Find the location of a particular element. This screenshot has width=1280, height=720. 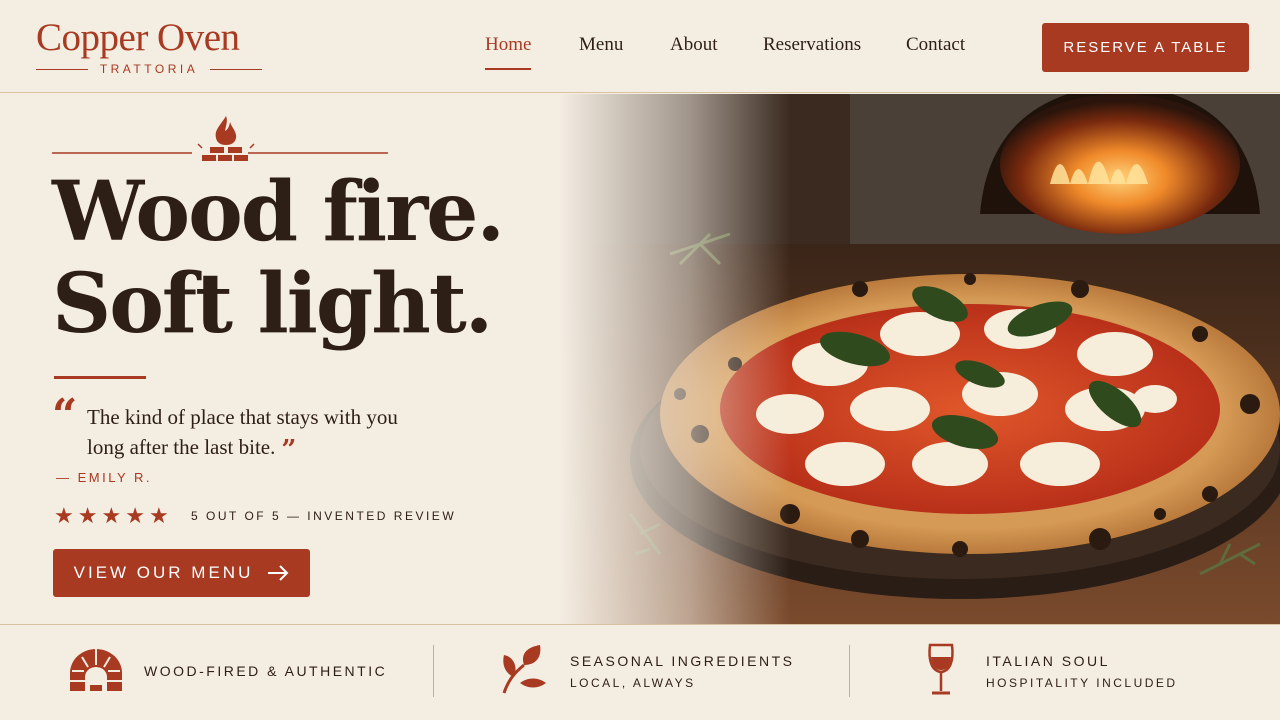

arrow-right-icon is located at coordinates (278, 573).